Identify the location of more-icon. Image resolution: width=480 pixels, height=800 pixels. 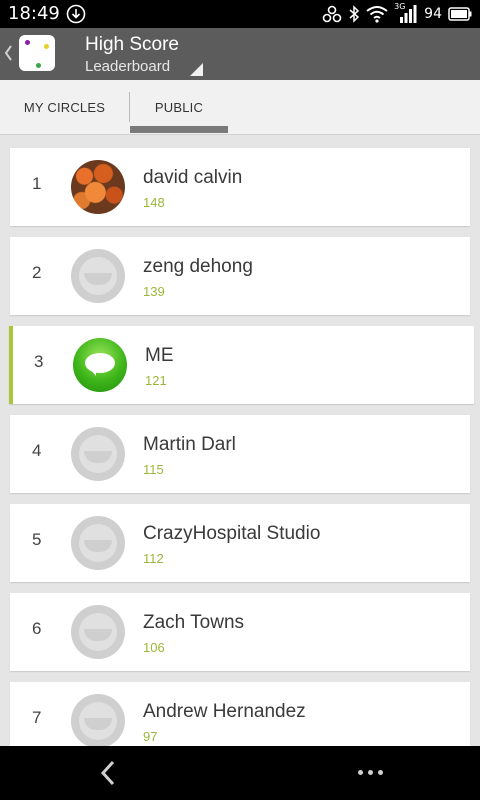
(370, 772).